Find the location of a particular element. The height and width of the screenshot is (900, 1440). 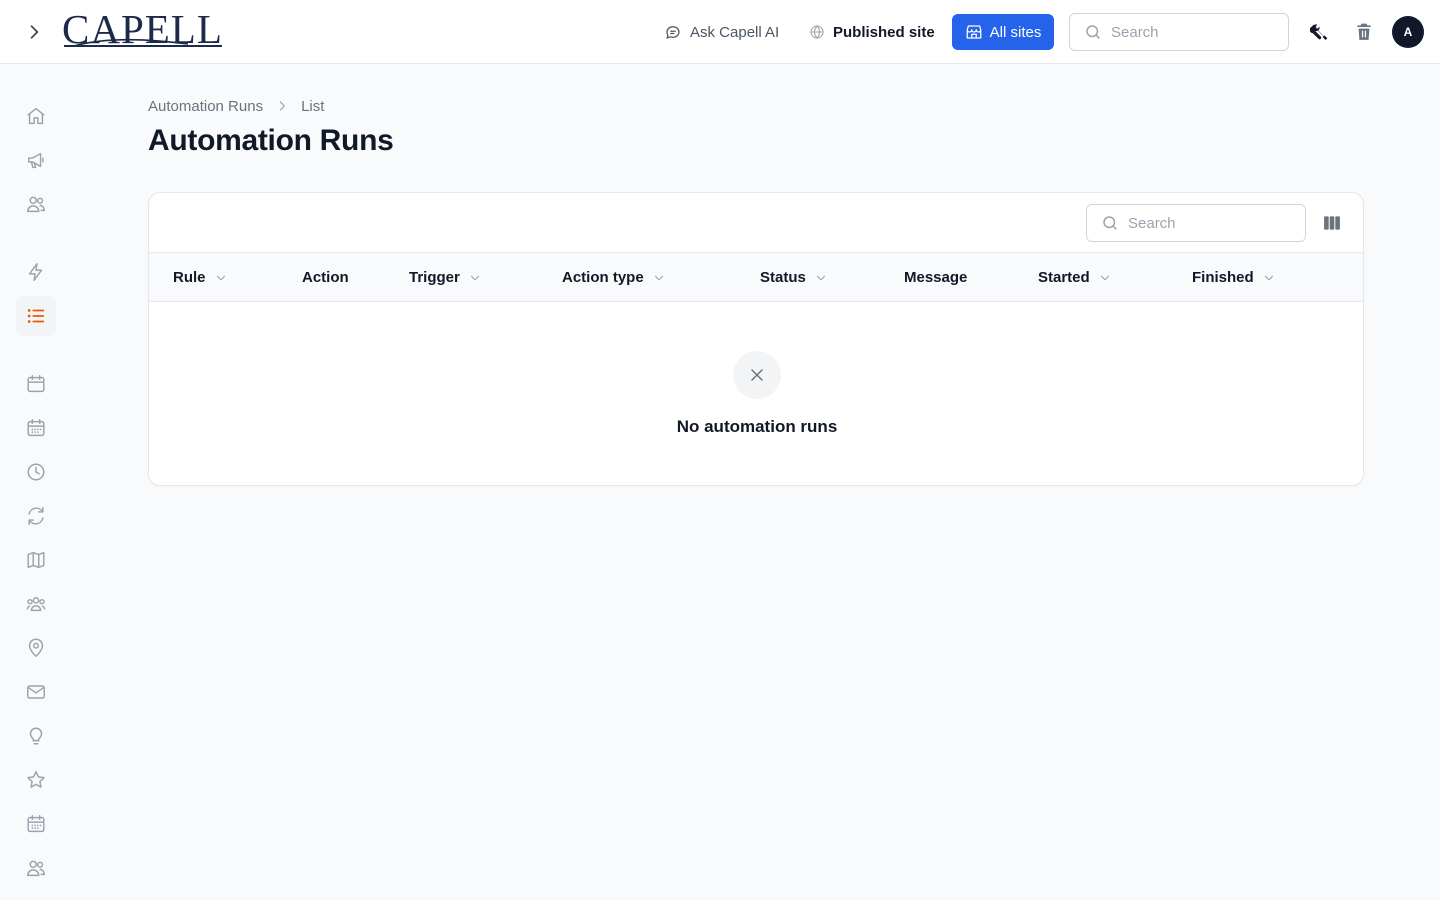

trash-button is located at coordinates (1364, 32).